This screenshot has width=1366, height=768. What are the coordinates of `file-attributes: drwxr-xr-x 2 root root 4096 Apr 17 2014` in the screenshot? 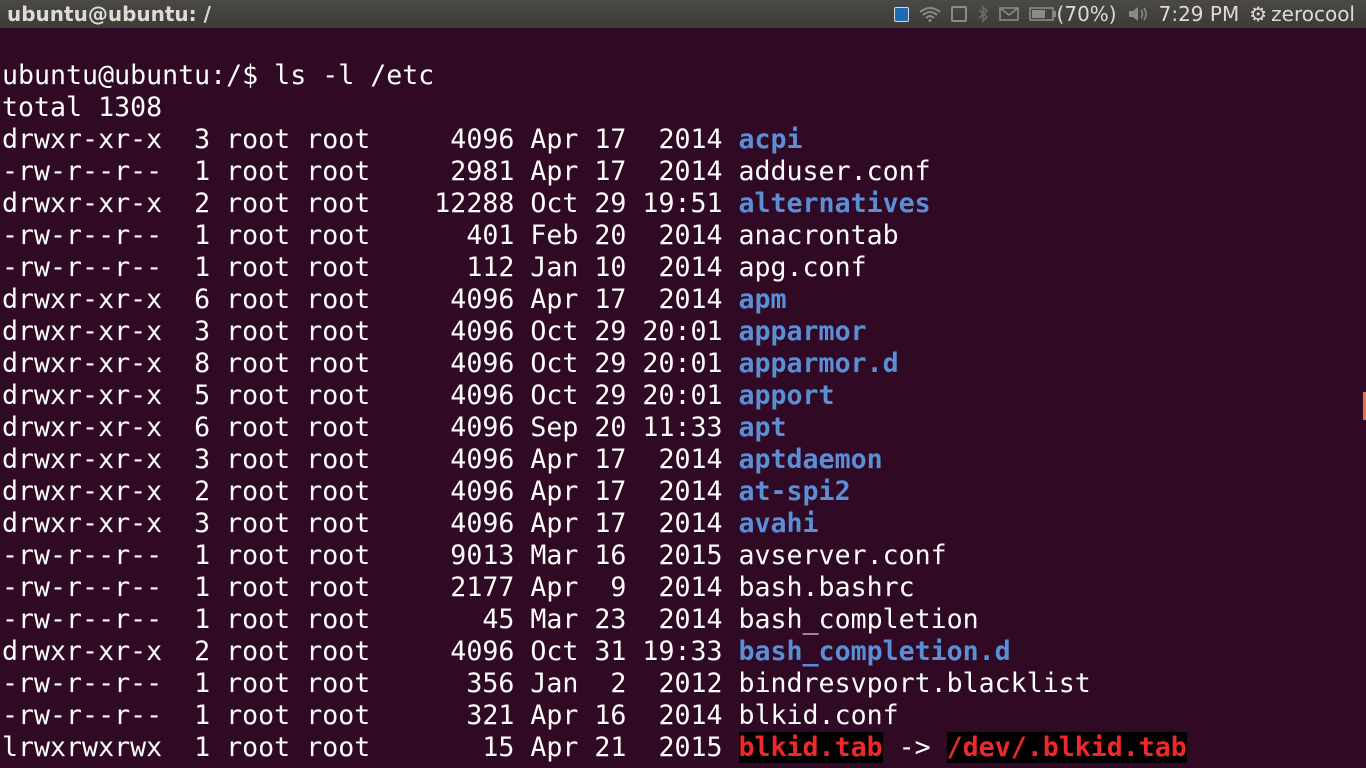 It's located at (370, 491).